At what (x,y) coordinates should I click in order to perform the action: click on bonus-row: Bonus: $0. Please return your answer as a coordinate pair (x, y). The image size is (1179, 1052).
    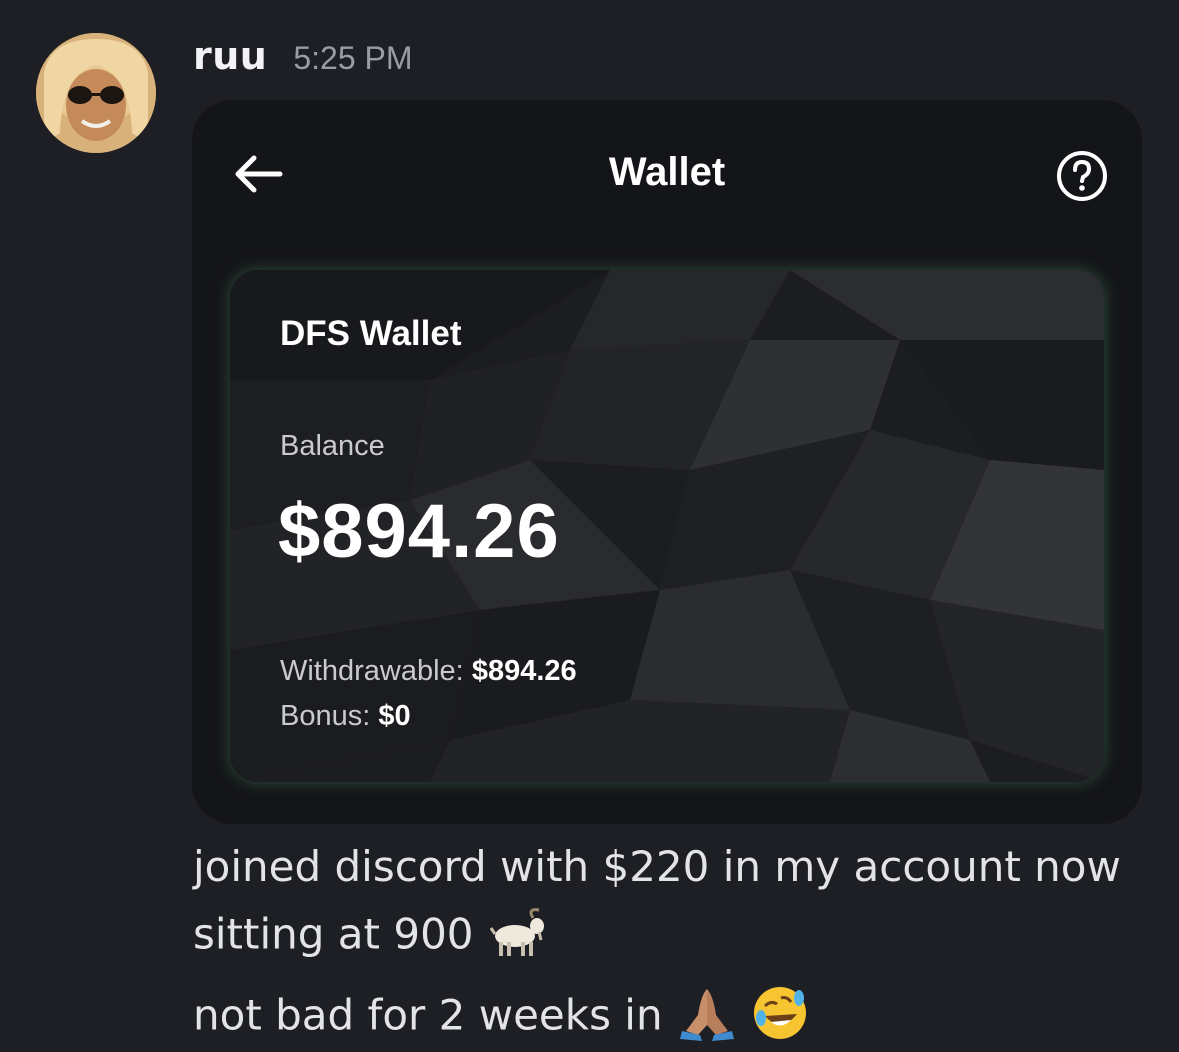
    Looking at the image, I should click on (345, 716).